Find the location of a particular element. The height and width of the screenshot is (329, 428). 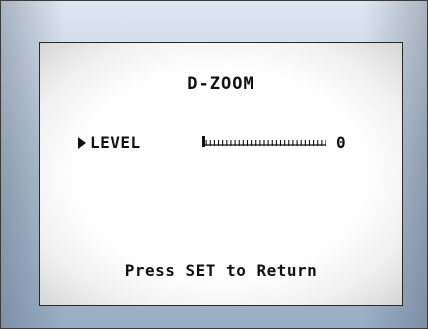

menu-item-level: LEVEL 0 is located at coordinates (228, 143).